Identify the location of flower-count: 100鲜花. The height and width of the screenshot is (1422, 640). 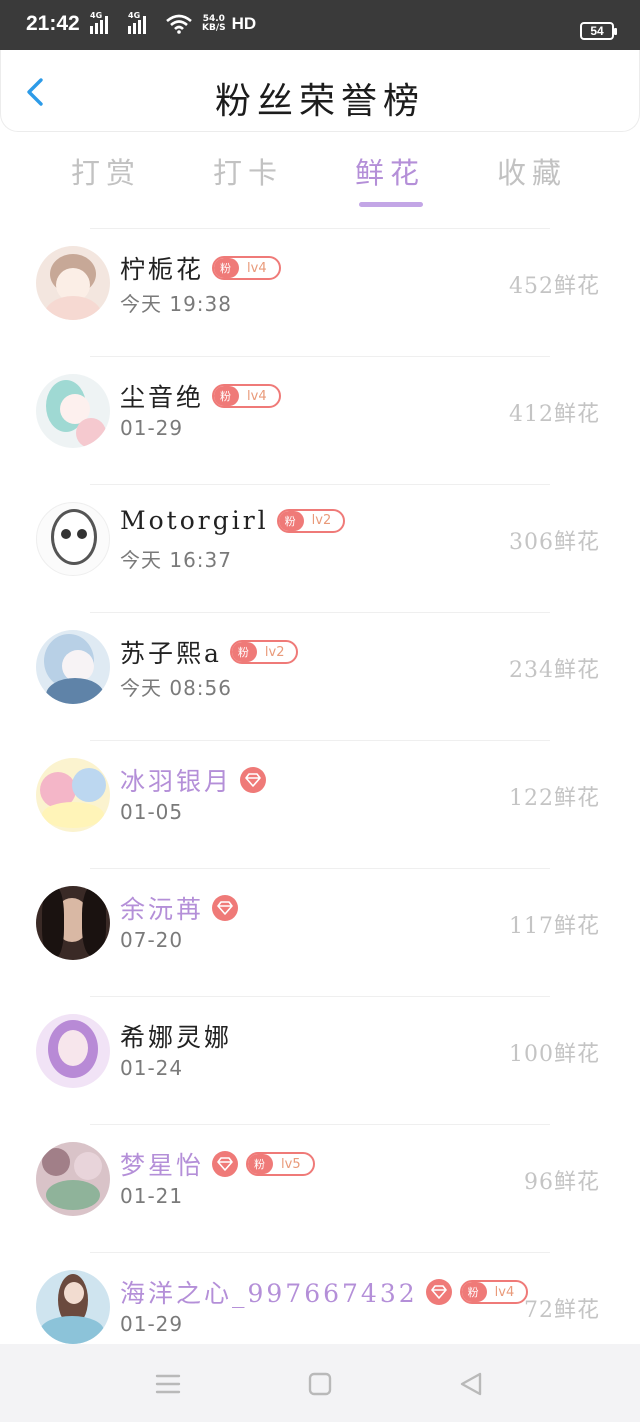
(554, 1054).